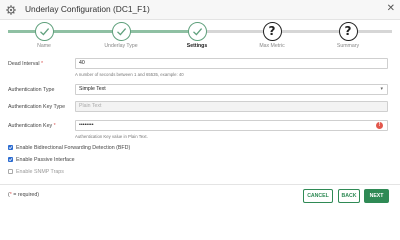 This screenshot has width=400, height=240. I want to click on next-button: NEXT, so click(376, 196).